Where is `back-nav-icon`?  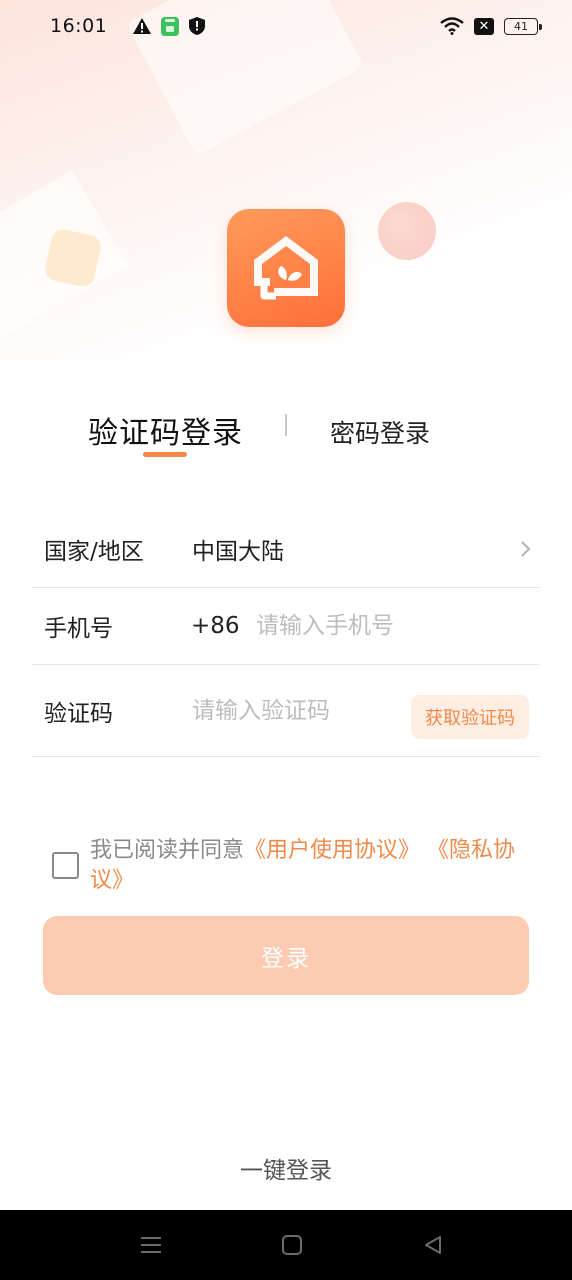
back-nav-icon is located at coordinates (433, 1245).